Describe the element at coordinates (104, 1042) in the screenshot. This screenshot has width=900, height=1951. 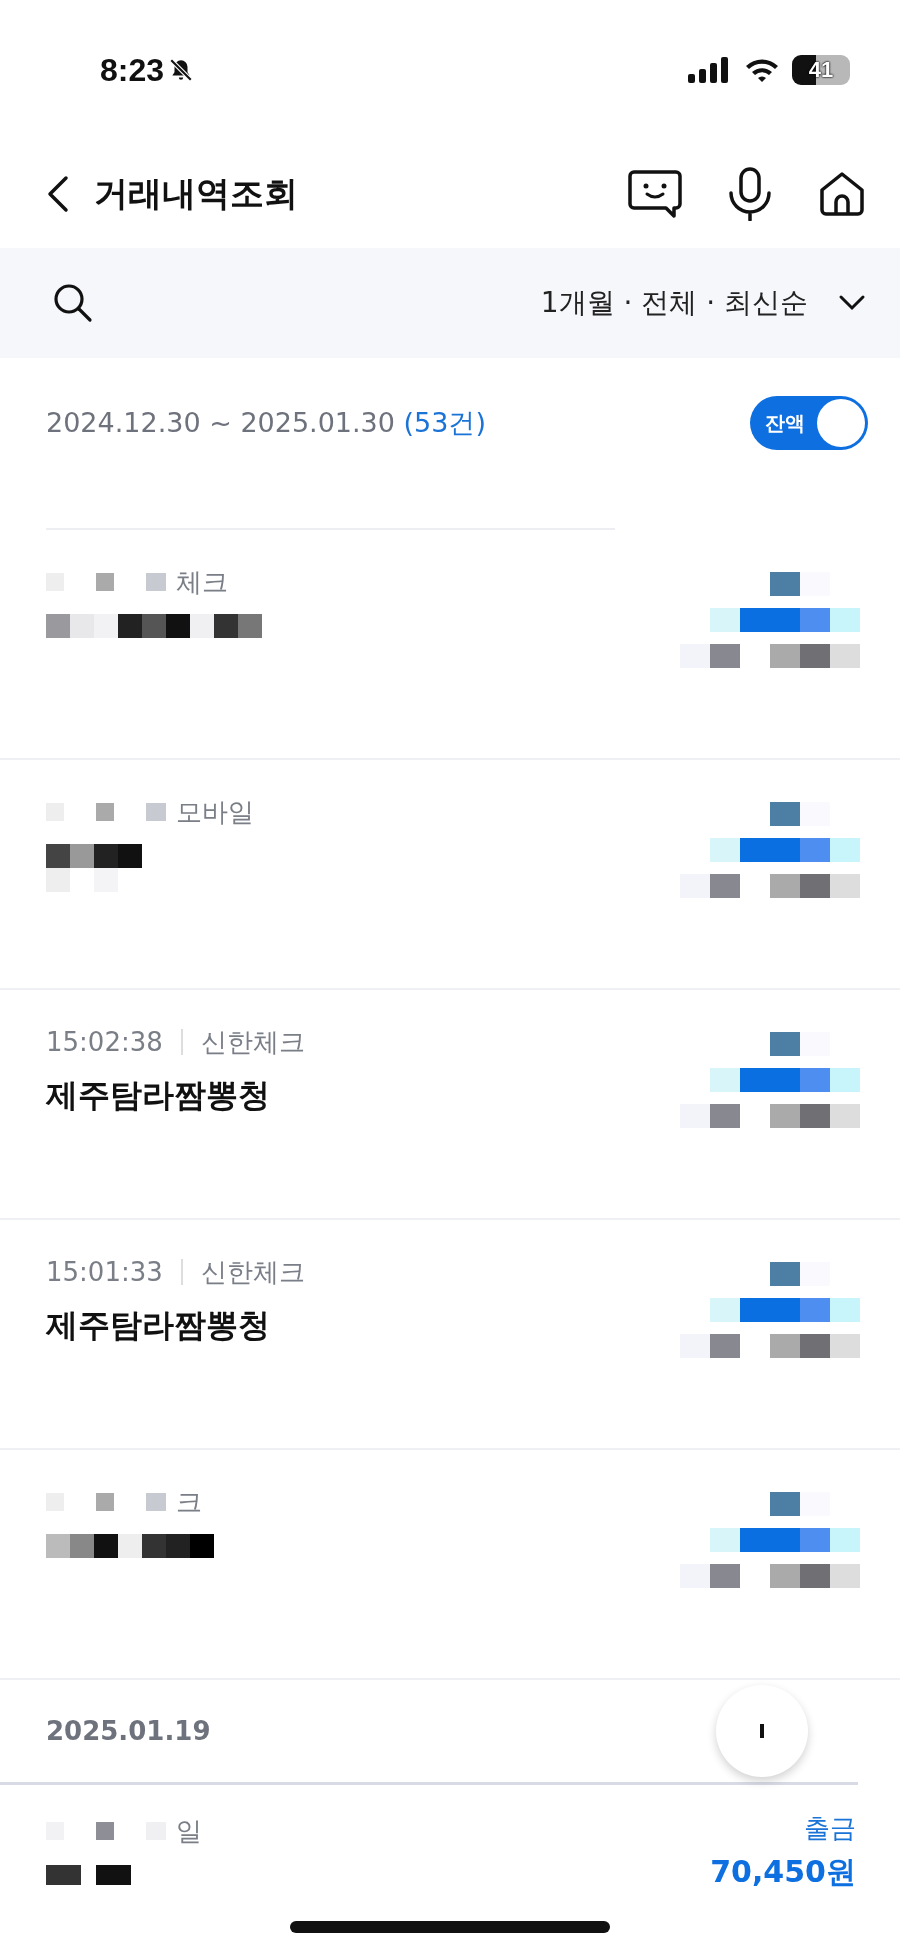
I see `transaction-time: 15:02:38` at that location.